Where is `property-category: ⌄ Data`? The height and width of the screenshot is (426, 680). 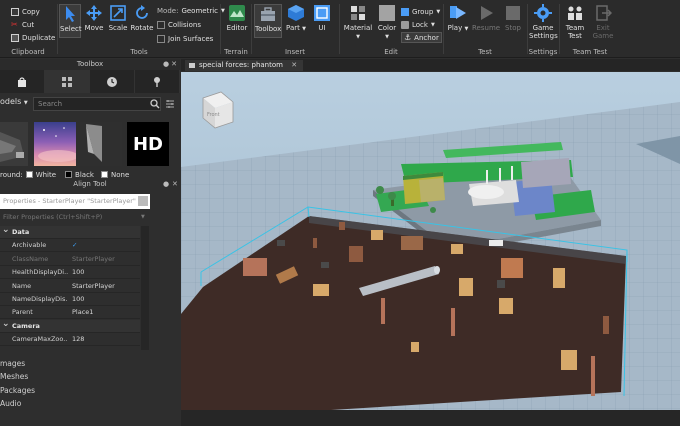 property-category: ⌄ Data is located at coordinates (70, 231).